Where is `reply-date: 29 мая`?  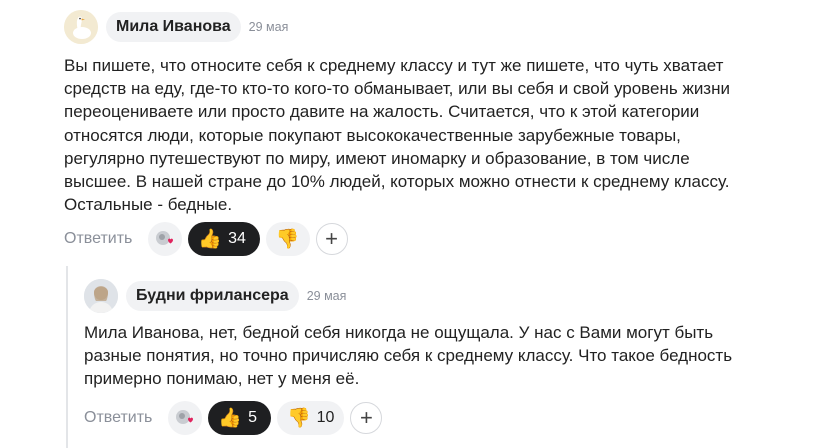
reply-date: 29 мая is located at coordinates (326, 296).